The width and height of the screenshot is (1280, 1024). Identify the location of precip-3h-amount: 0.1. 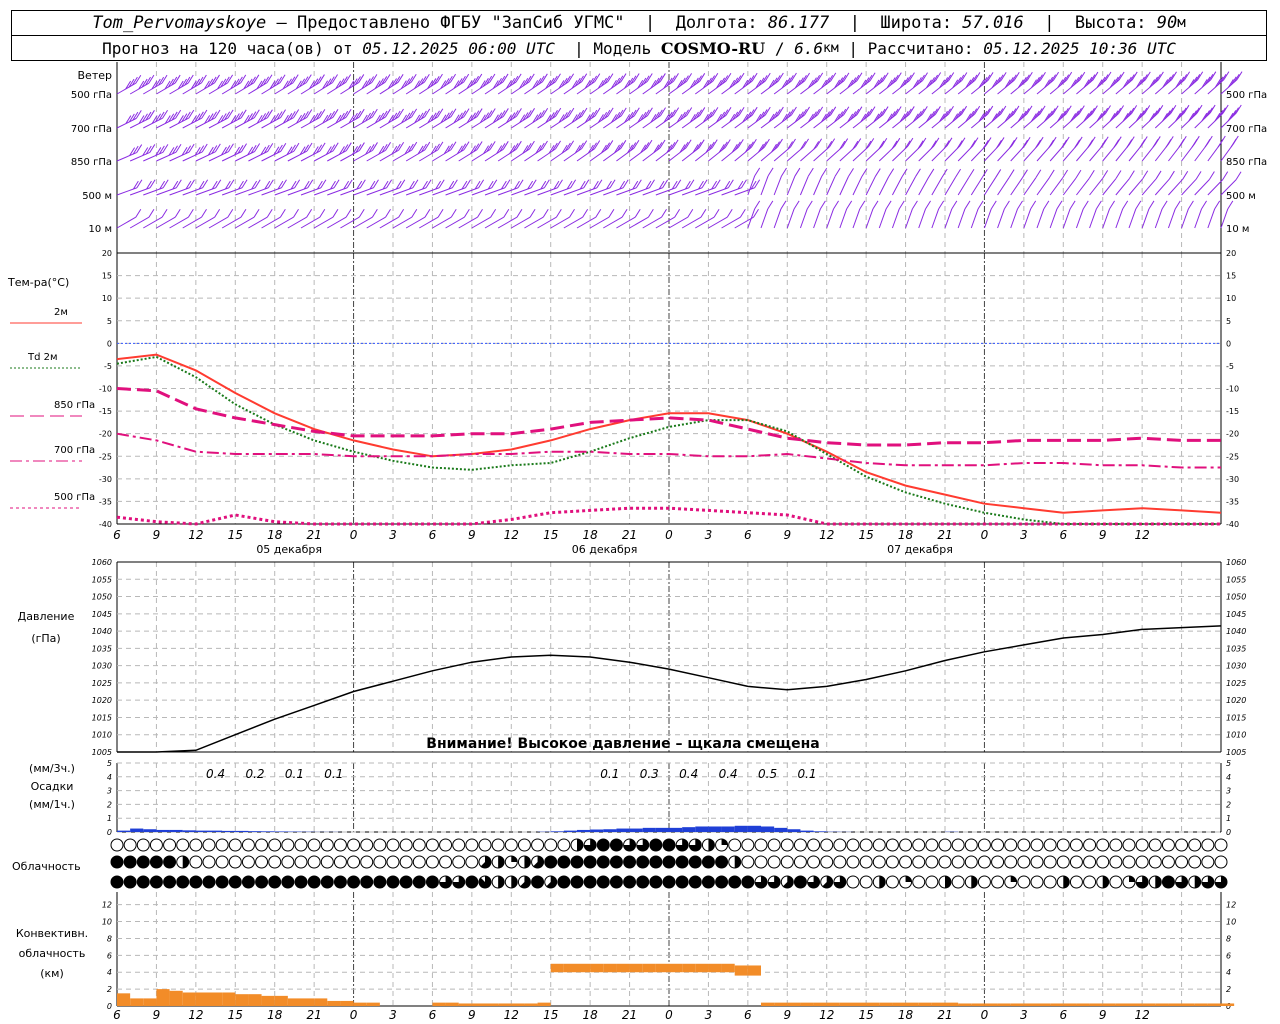
(609, 774).